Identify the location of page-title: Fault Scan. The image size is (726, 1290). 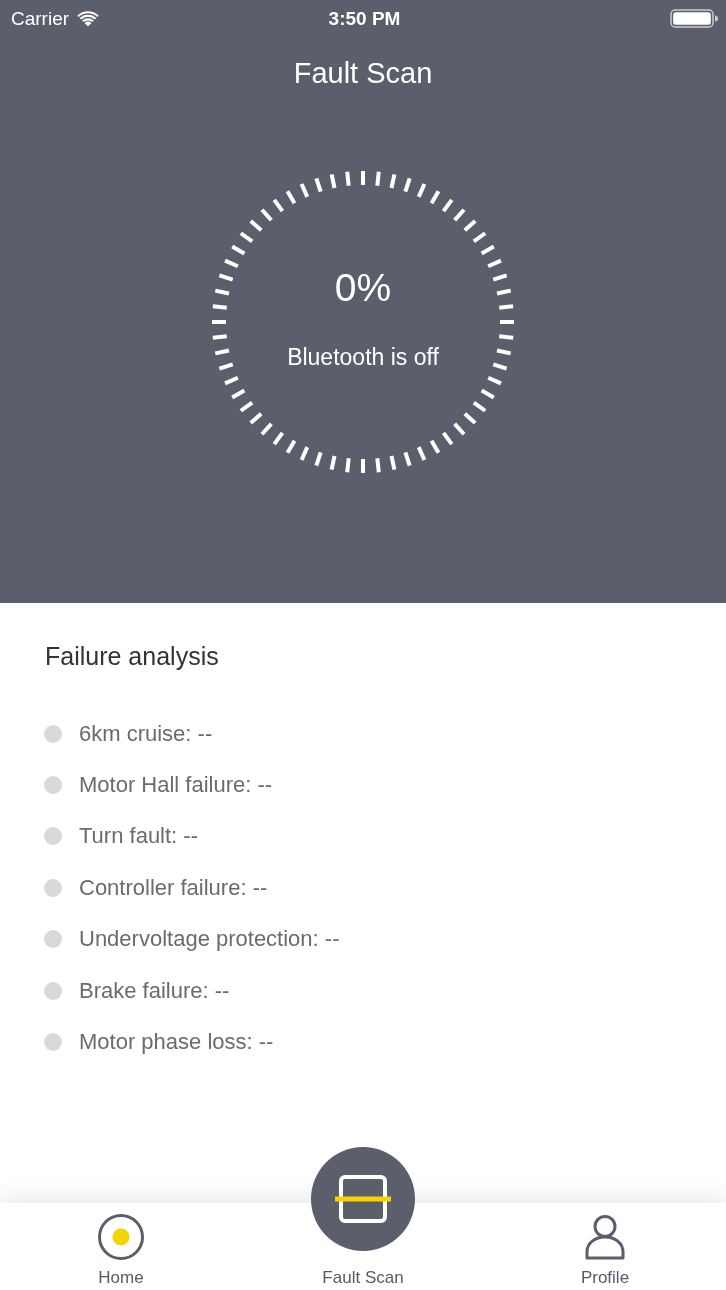
(363, 73).